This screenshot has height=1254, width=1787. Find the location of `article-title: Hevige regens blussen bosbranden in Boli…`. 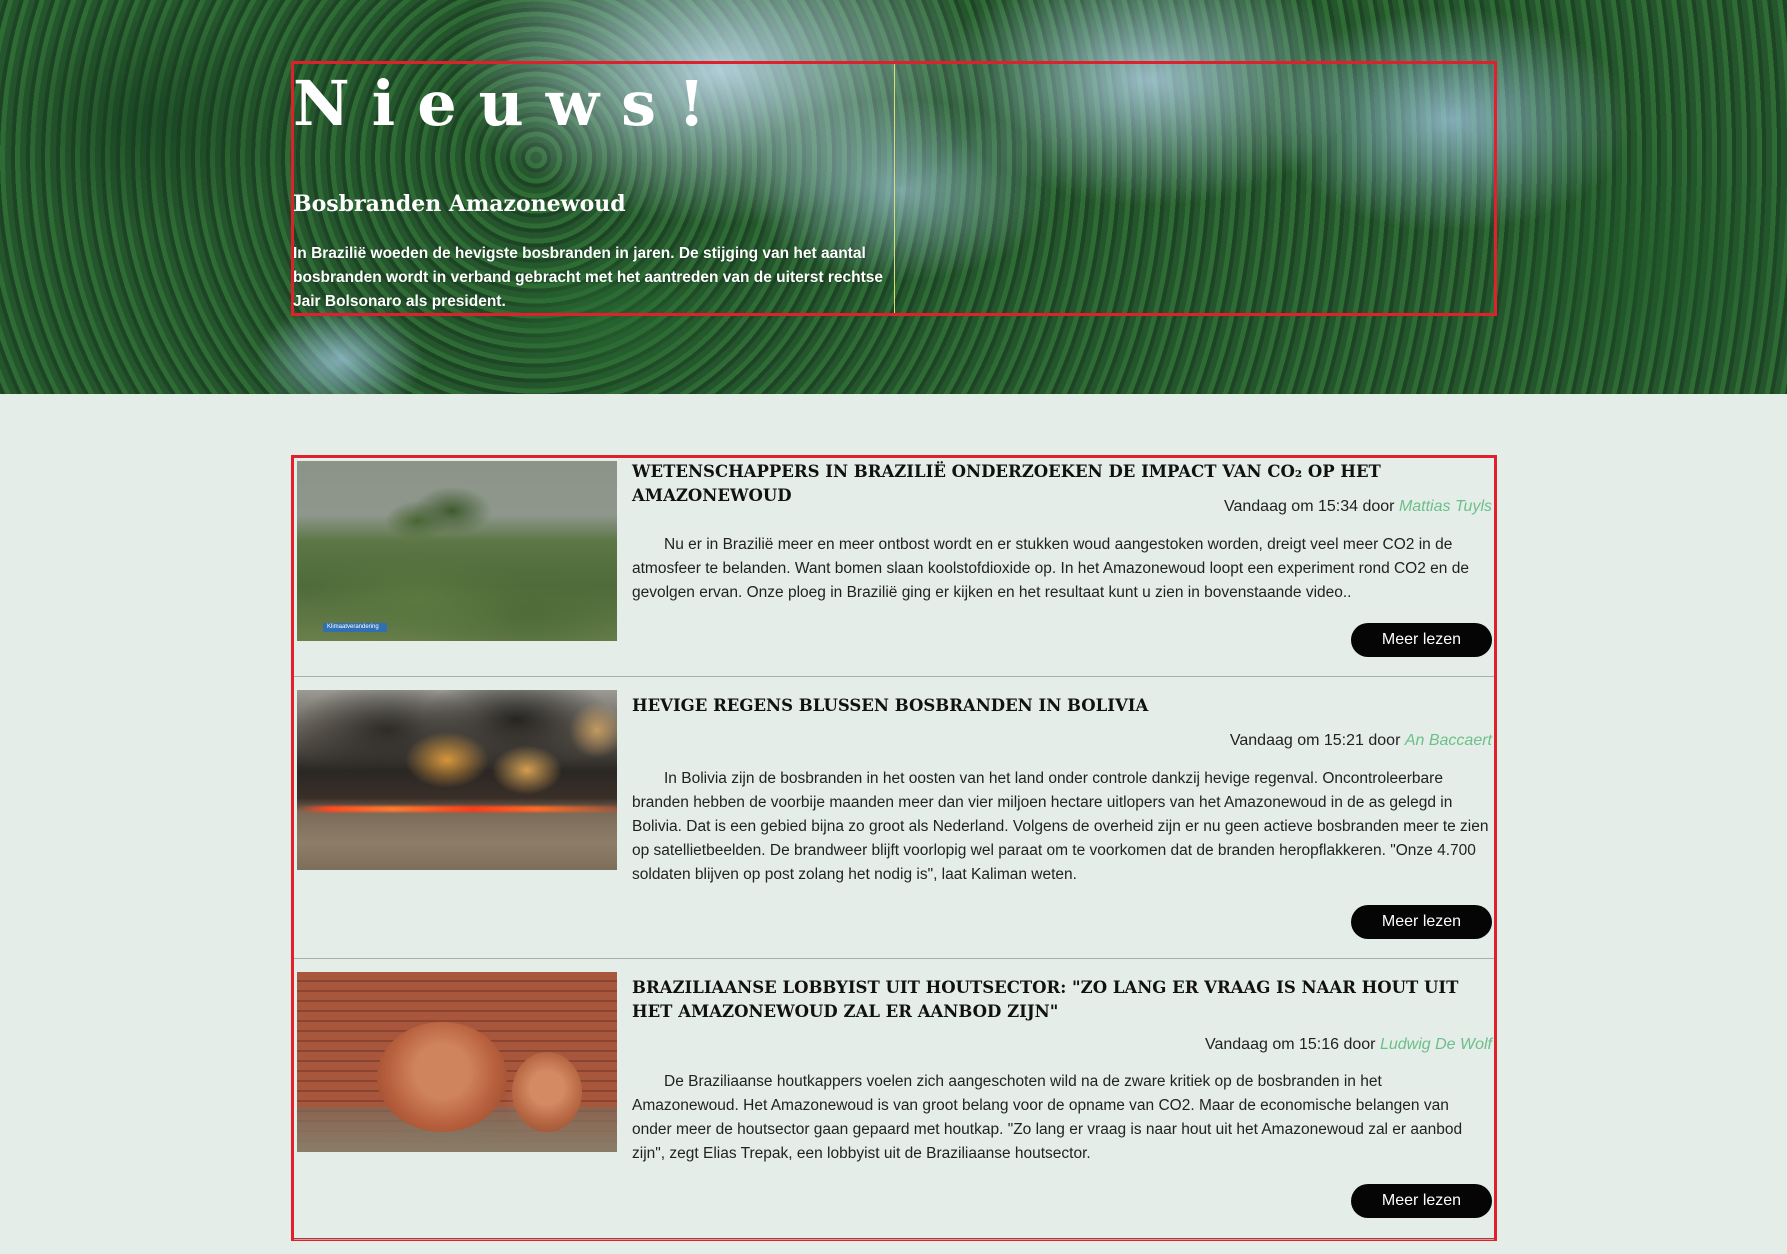

article-title: Hevige regens blussen bosbranden in Boli… is located at coordinates (1062, 706).